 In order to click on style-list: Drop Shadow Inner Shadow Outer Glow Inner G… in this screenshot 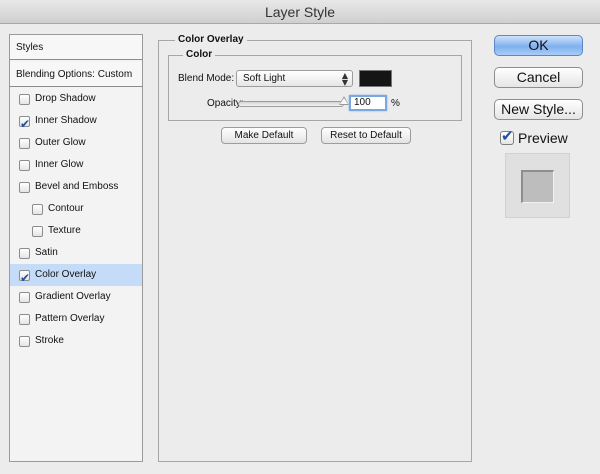, I will do `click(76, 219)`.